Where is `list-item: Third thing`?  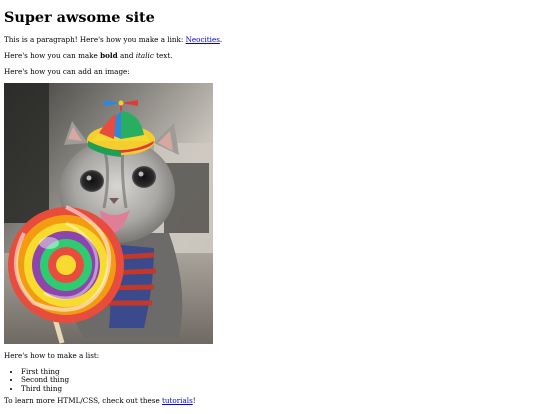 list-item: Third thing is located at coordinates (278, 389).